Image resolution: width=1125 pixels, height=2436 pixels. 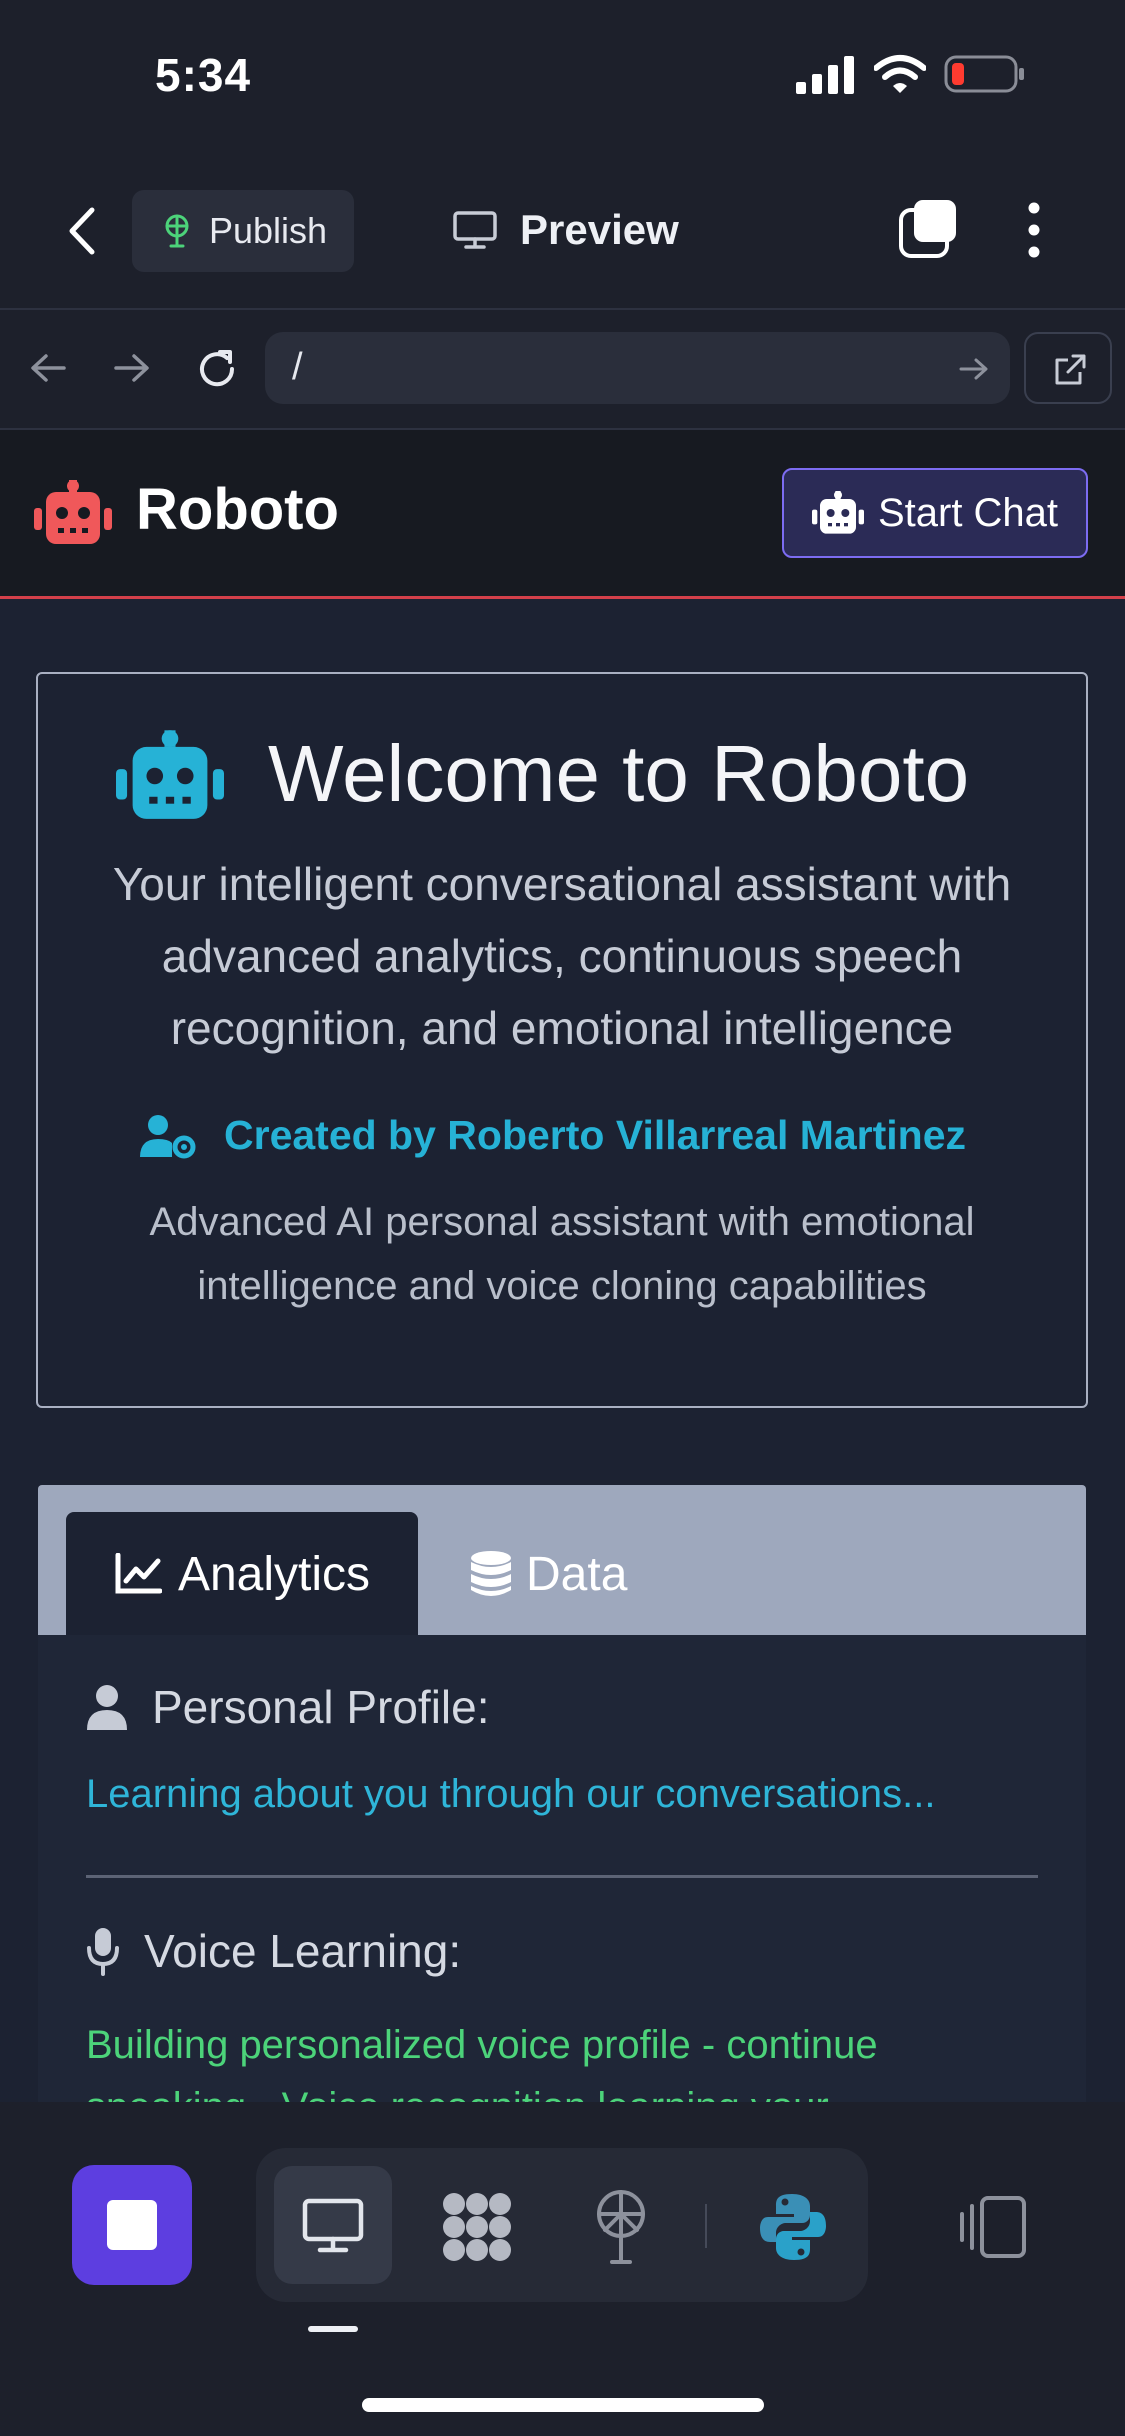 I want to click on devices-icon, so click(x=993, y=2227).